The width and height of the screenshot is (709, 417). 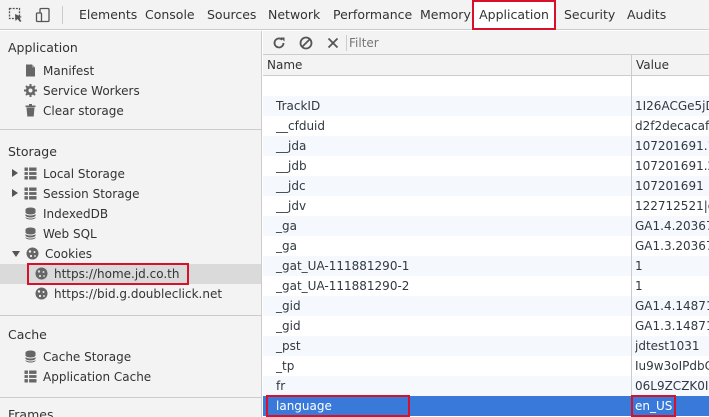 I want to click on sidebar-item-cache-storage: Cache Storage, so click(x=77, y=357).